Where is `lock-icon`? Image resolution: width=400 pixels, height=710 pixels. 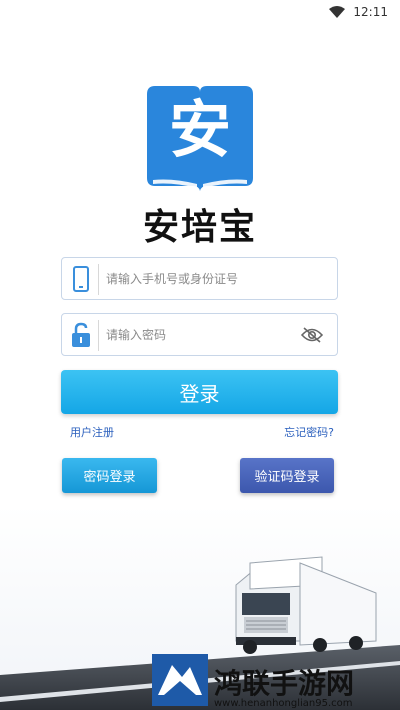 lock-icon is located at coordinates (81, 334).